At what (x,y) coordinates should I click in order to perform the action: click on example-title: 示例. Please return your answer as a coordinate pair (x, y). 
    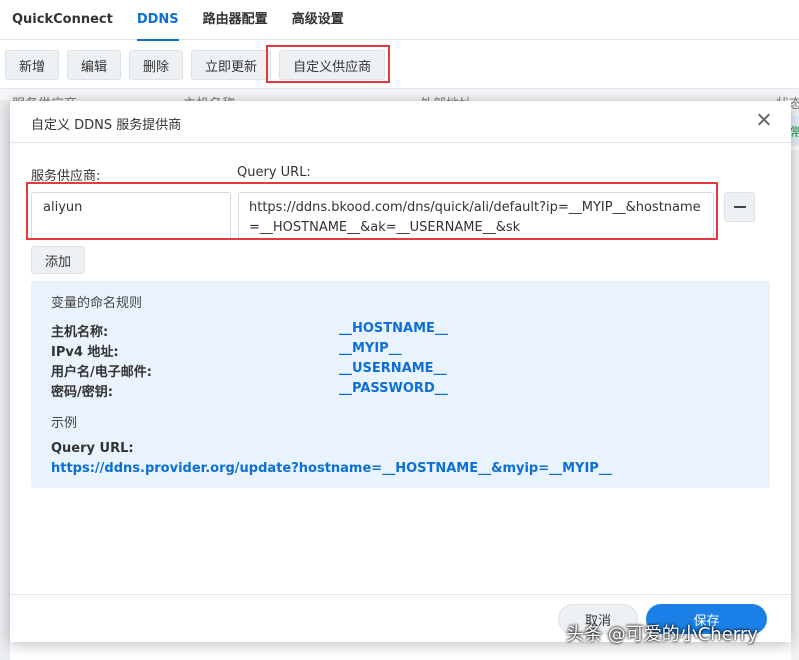
    Looking at the image, I should click on (64, 423).